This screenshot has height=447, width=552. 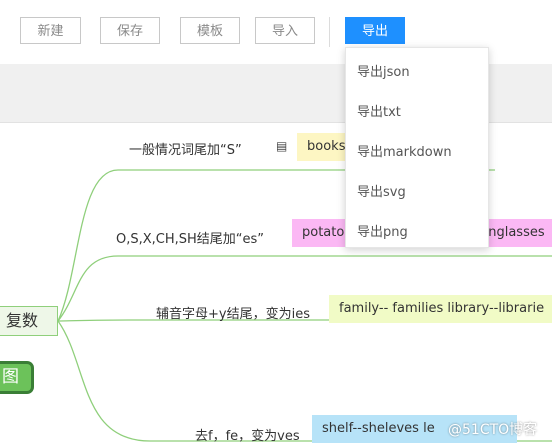 I want to click on save-button: 保存, so click(x=130, y=30).